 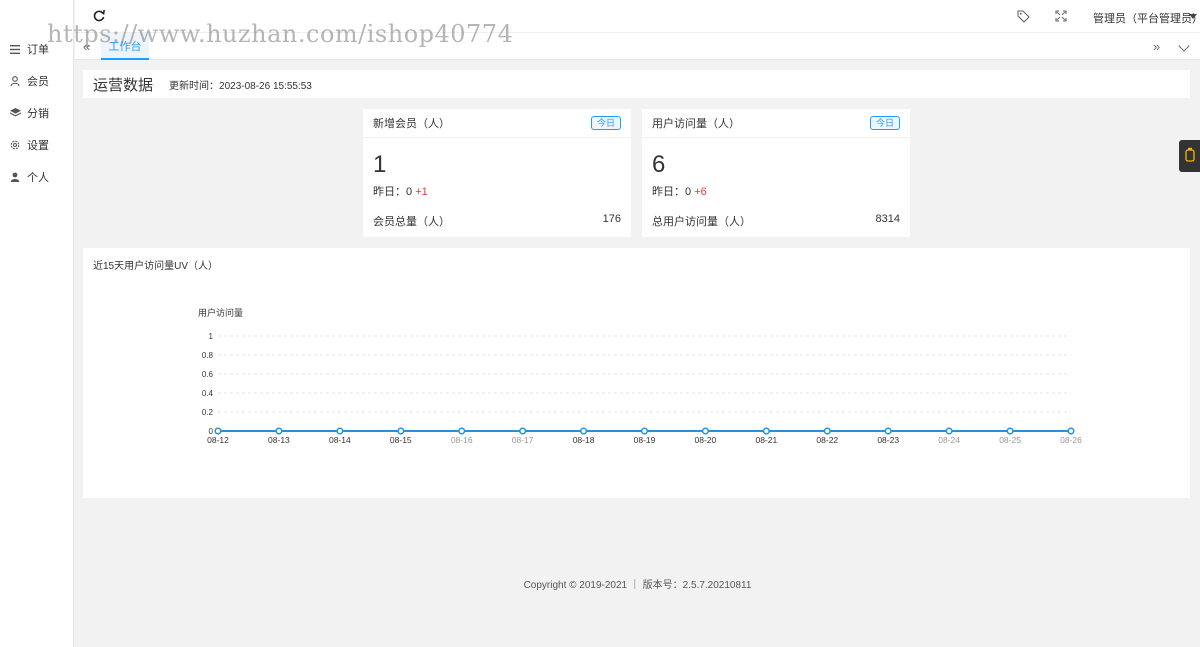 I want to click on admin-menu: 管理员（平台管理员）, so click(x=1146, y=18).